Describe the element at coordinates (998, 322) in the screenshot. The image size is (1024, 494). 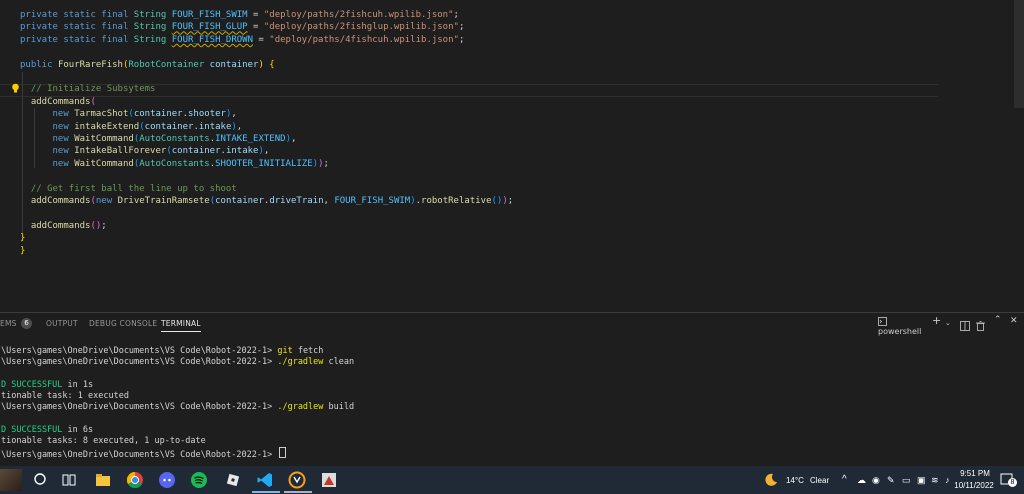
I see `maximize-panel-icon: ⌃` at that location.